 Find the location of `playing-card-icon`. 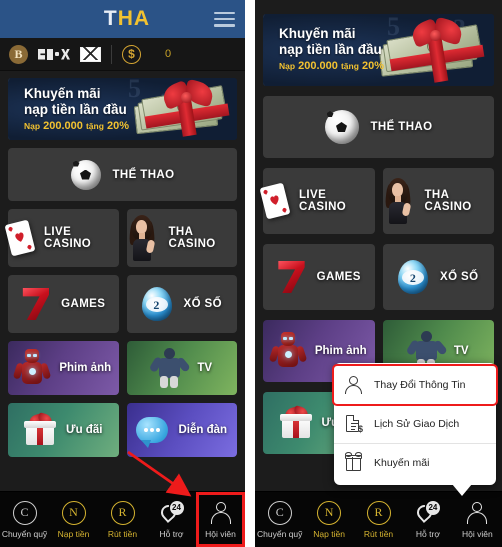

playing-card-icon is located at coordinates (20, 238).